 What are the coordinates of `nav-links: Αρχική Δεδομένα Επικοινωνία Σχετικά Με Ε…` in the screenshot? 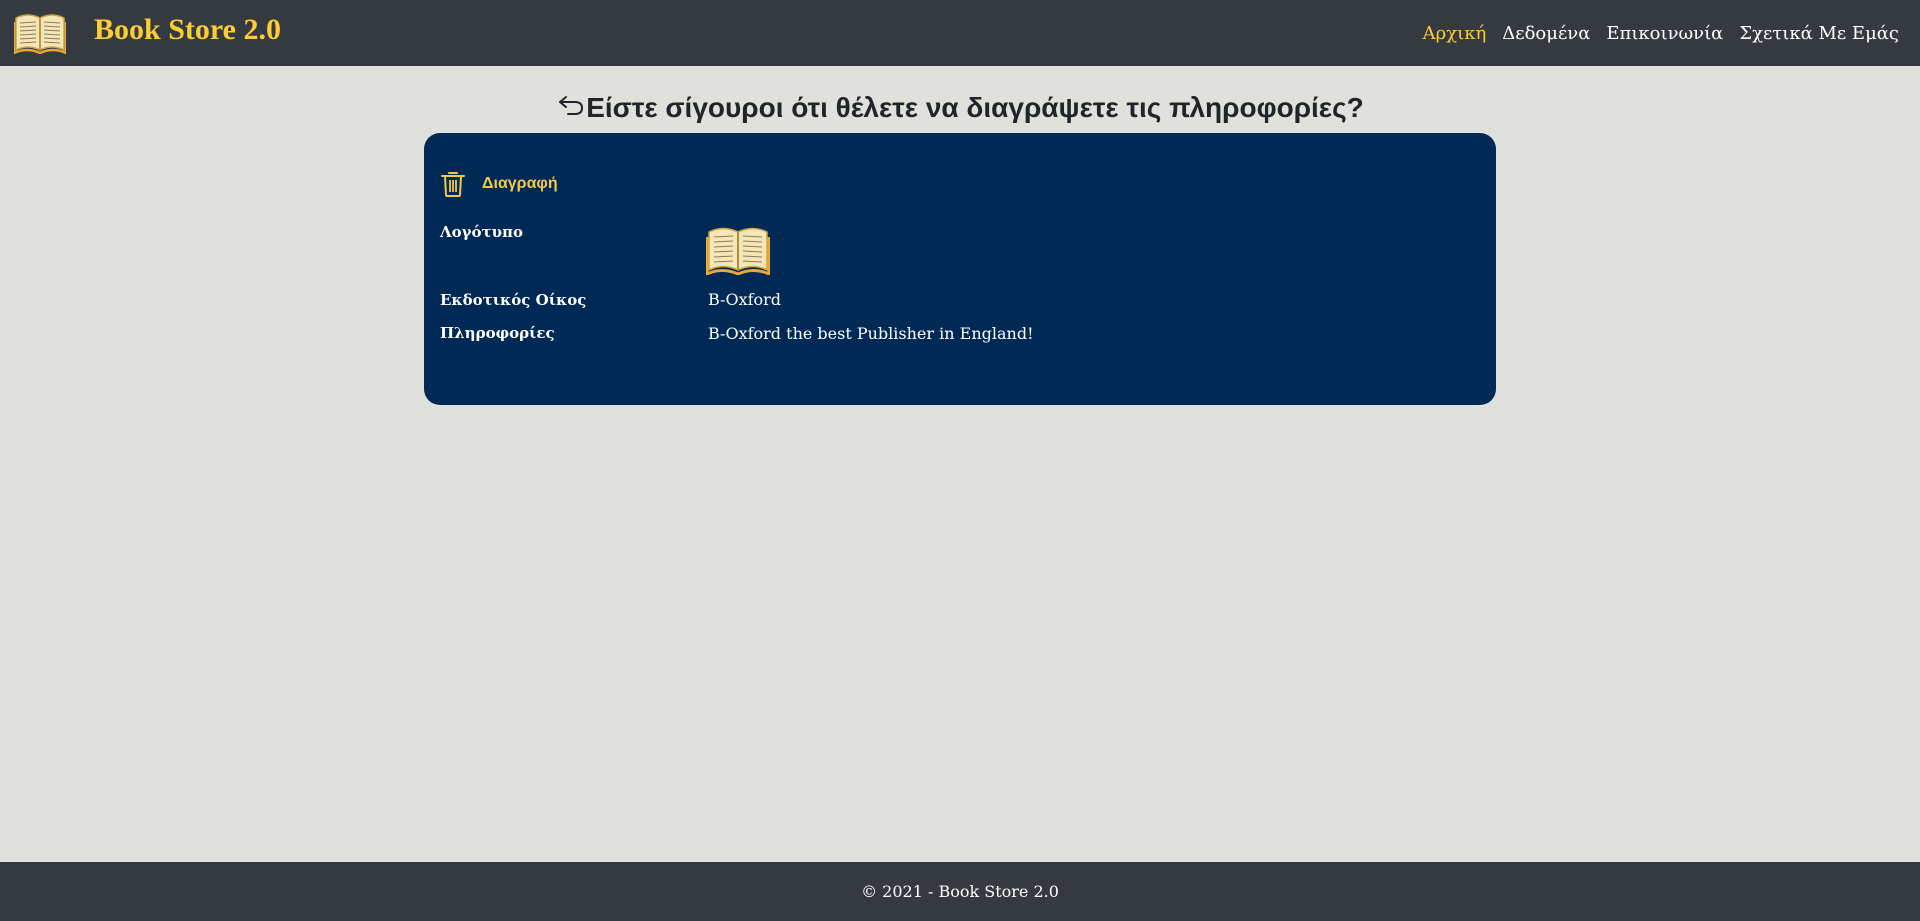 It's located at (1661, 33).